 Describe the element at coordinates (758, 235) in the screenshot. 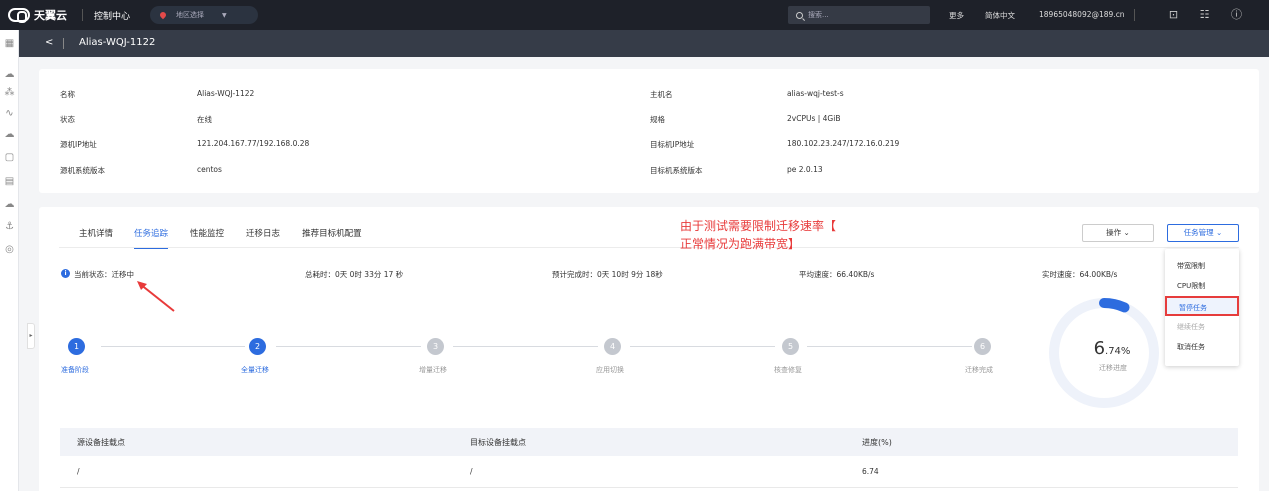

I see `annotation-note: 由于测试需要限制迁移速率【 正常情况为跑满带宽】` at that location.